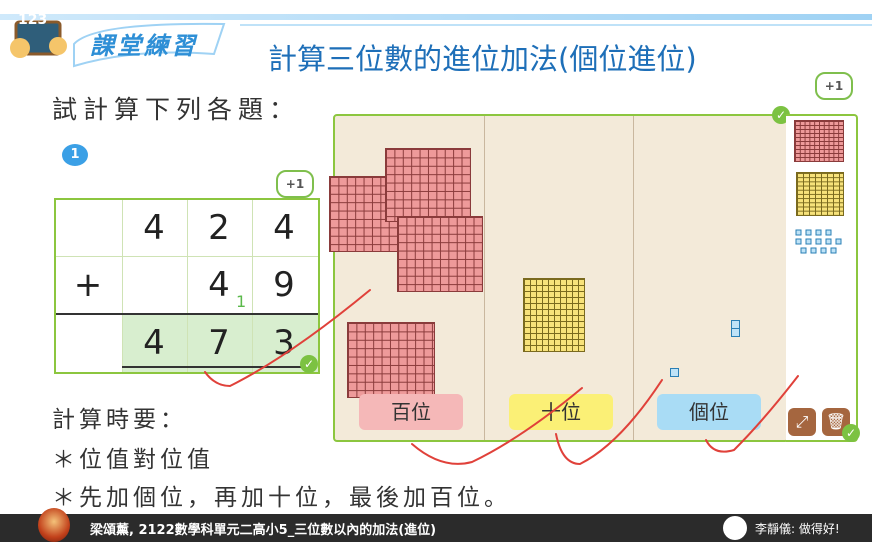 Image resolution: width=872 pixels, height=542 pixels. I want to click on logo-text: 課堂練習, so click(144, 46).